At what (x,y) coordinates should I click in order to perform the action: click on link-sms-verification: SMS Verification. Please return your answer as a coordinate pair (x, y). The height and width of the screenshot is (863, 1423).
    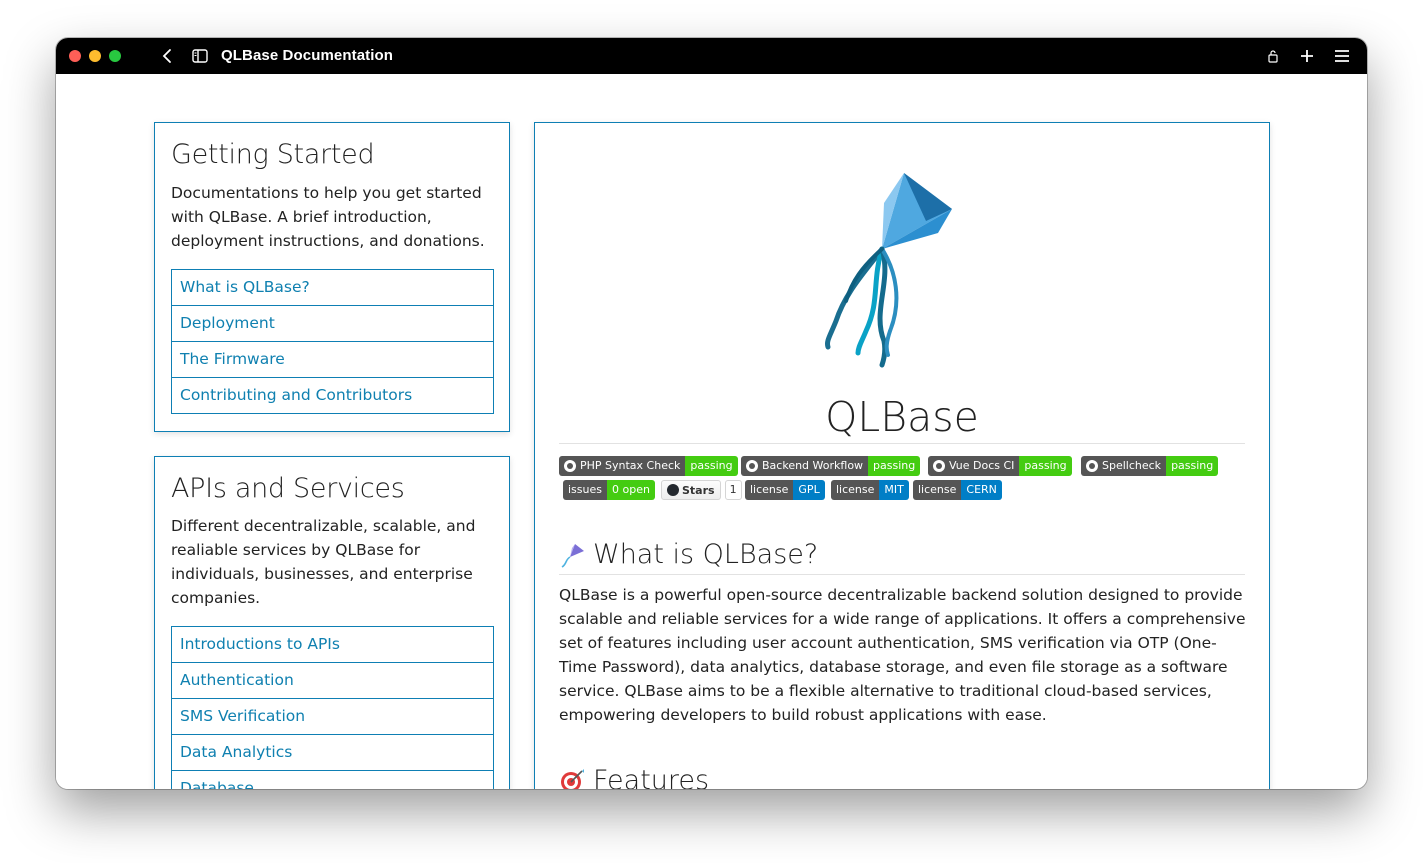
    Looking at the image, I should click on (332, 717).